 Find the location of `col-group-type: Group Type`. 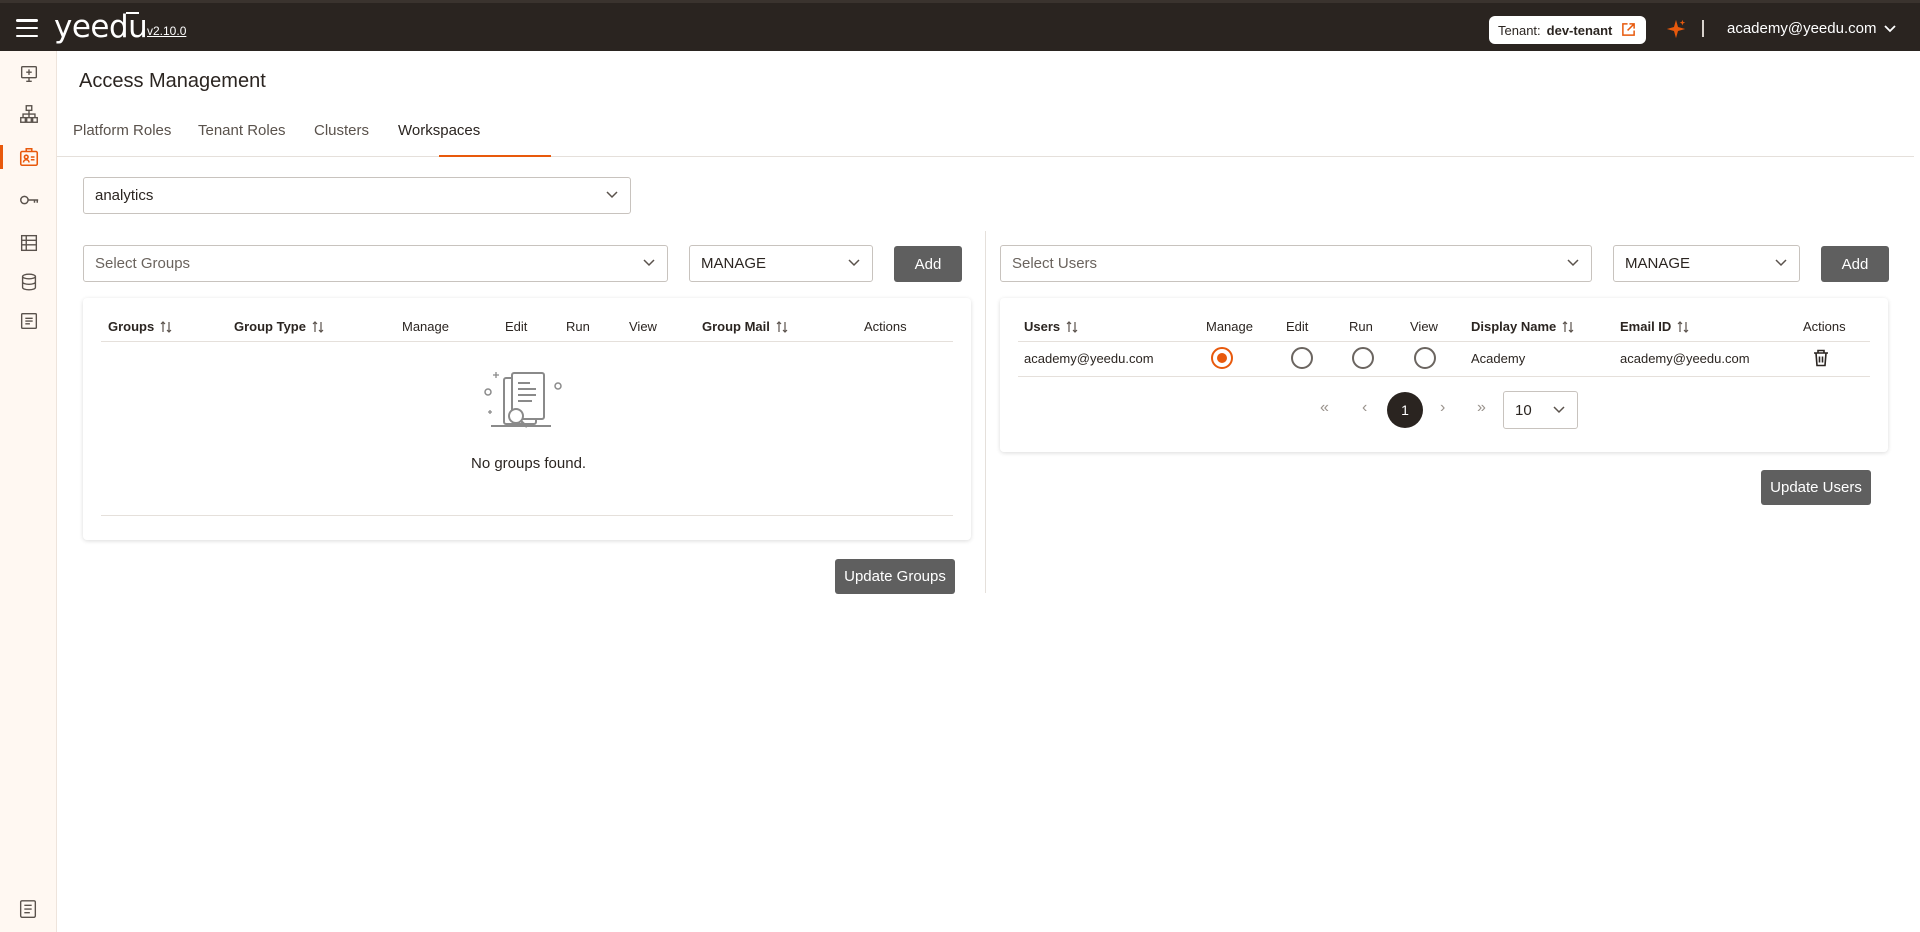

col-group-type: Group Type is located at coordinates (279, 326).